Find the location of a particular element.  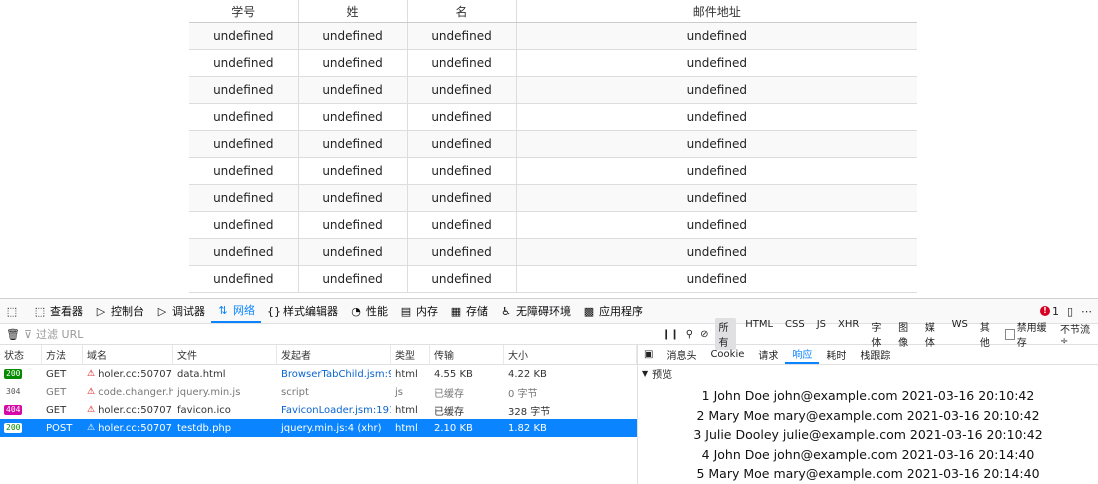

tab-label: 内存 is located at coordinates (427, 311).